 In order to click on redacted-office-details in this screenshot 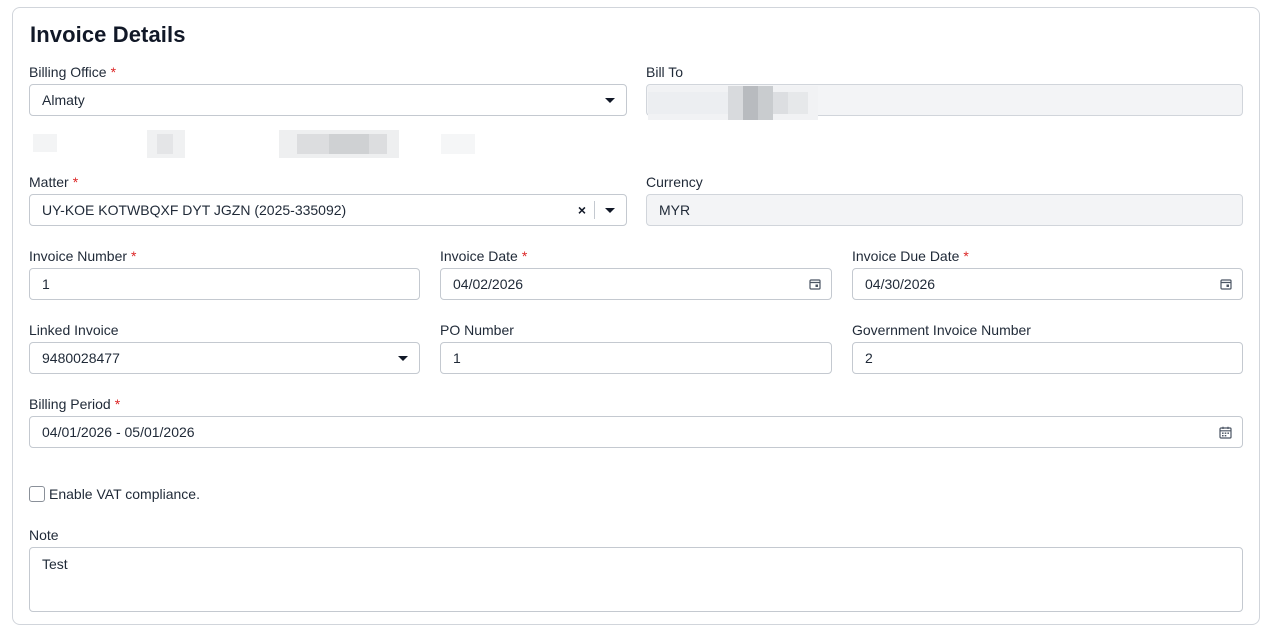, I will do `click(254, 144)`.